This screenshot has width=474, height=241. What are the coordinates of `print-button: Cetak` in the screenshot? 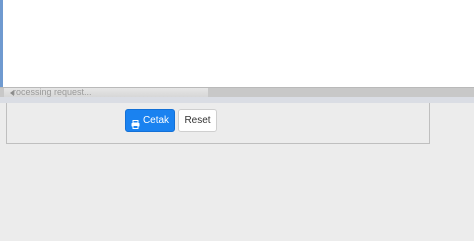 It's located at (150, 120).